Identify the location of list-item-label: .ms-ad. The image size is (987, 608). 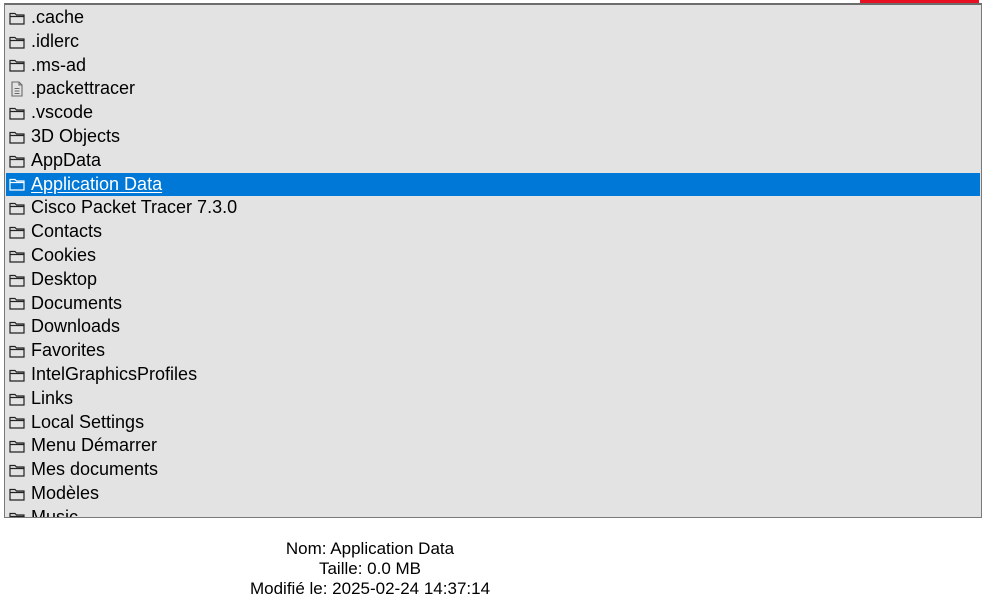
(59, 64).